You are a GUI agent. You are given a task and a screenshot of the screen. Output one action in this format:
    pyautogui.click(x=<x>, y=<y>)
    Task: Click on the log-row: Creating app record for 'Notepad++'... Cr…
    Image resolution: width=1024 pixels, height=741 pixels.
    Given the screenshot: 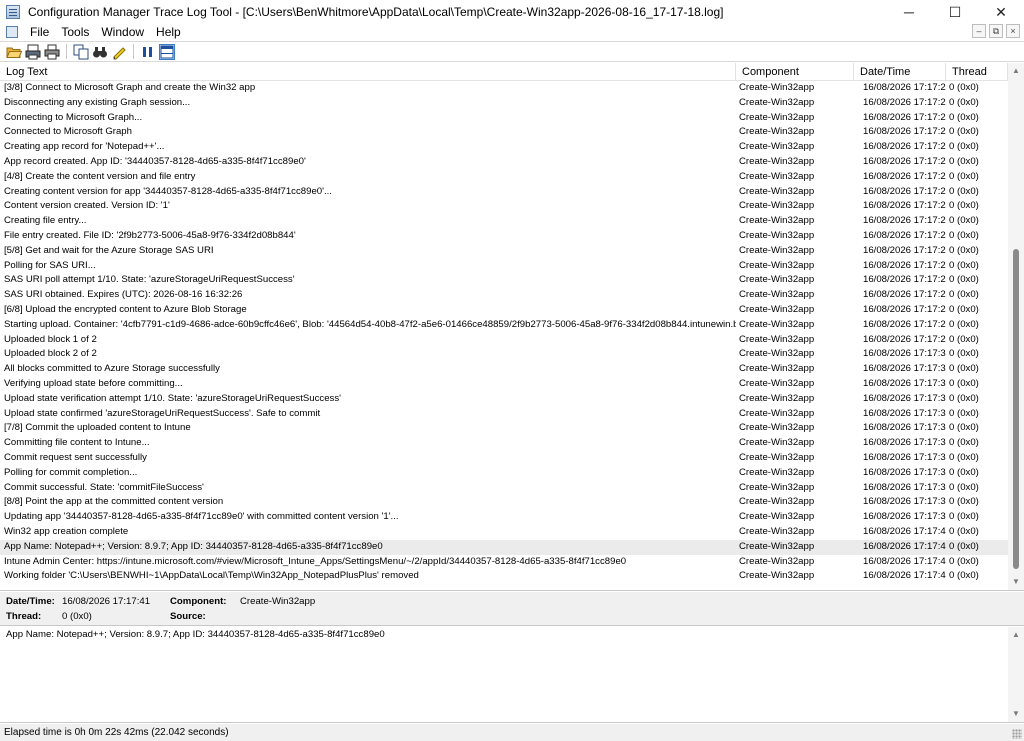 What is the action you would take?
    pyautogui.click(x=504, y=147)
    